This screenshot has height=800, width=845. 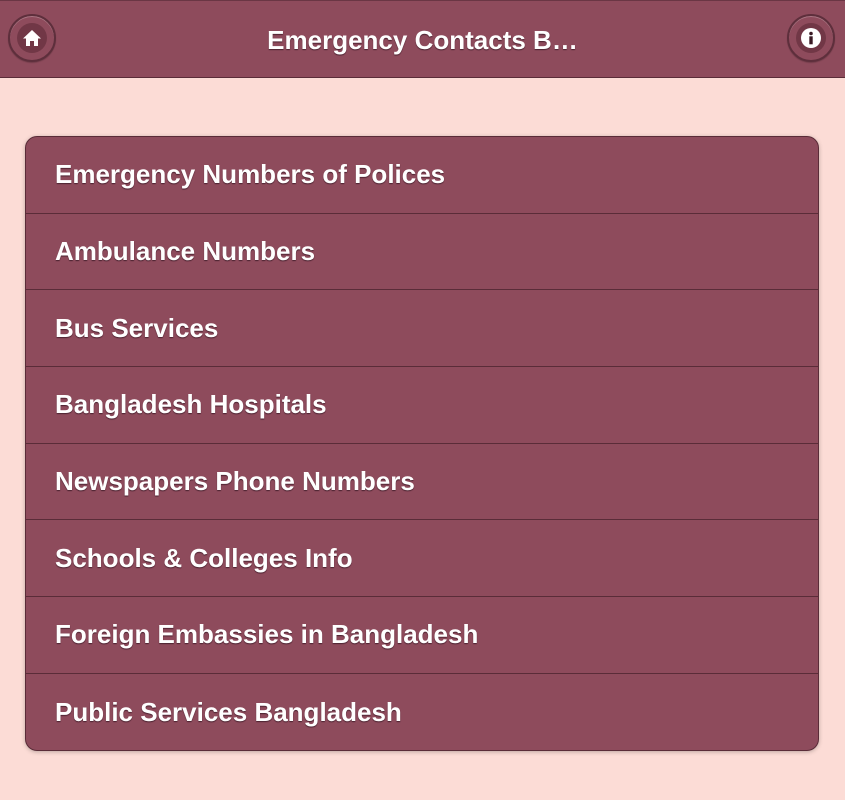 What do you see at coordinates (191, 404) in the screenshot?
I see `list-item-label: Bangladesh Hospitals` at bounding box center [191, 404].